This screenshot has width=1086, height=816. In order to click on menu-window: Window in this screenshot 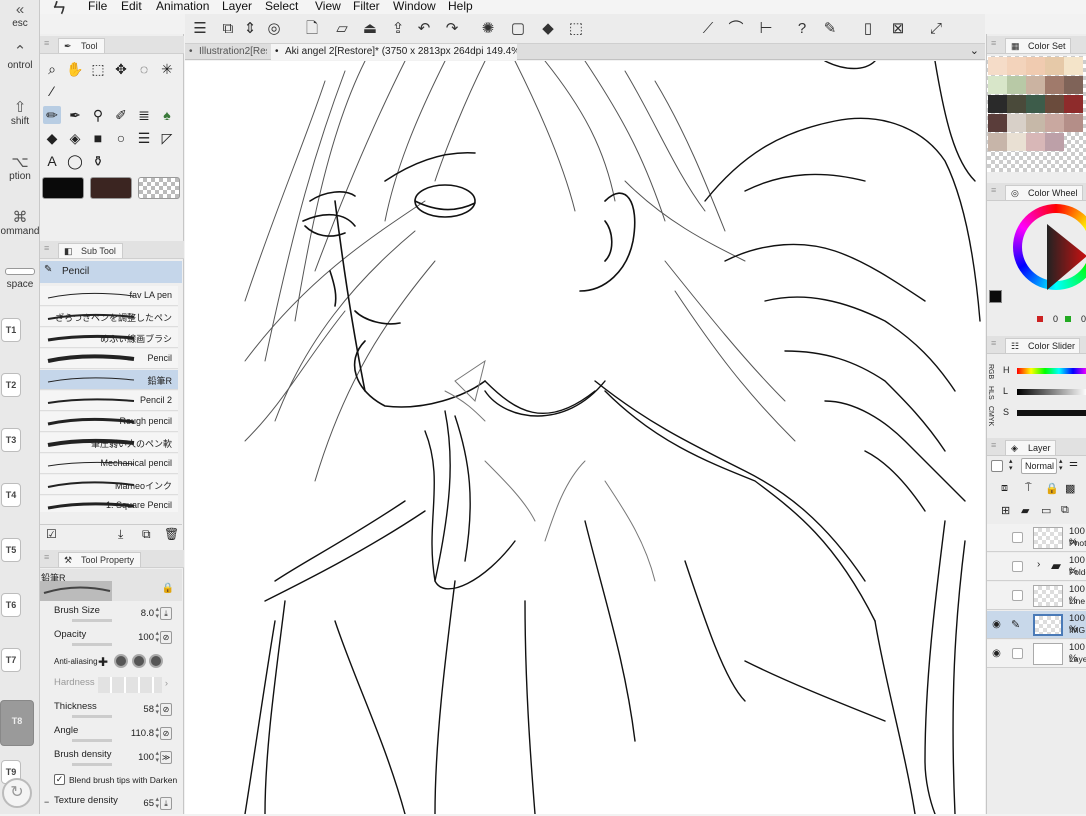, I will do `click(414, 6)`.